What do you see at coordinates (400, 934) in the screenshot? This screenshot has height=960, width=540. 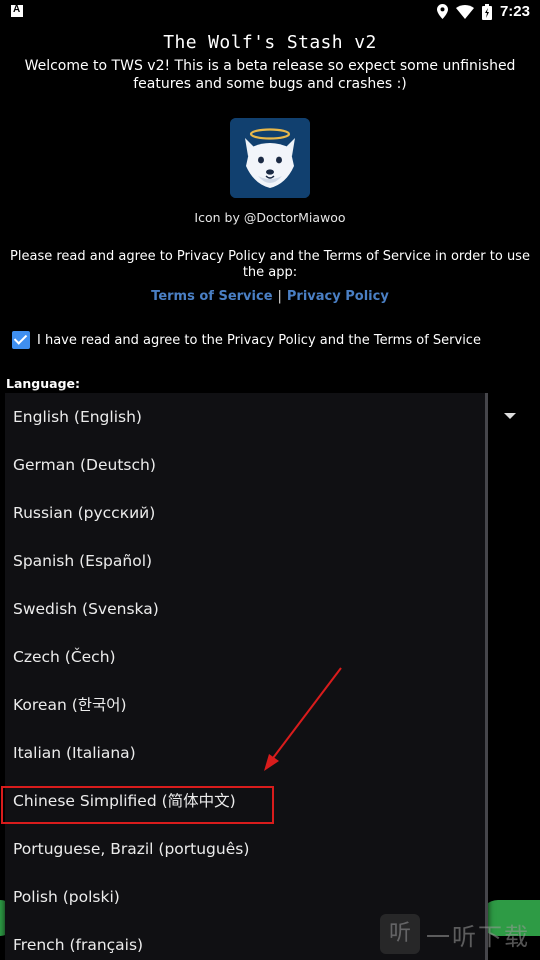 I see `watermark-logo-icon: 听` at bounding box center [400, 934].